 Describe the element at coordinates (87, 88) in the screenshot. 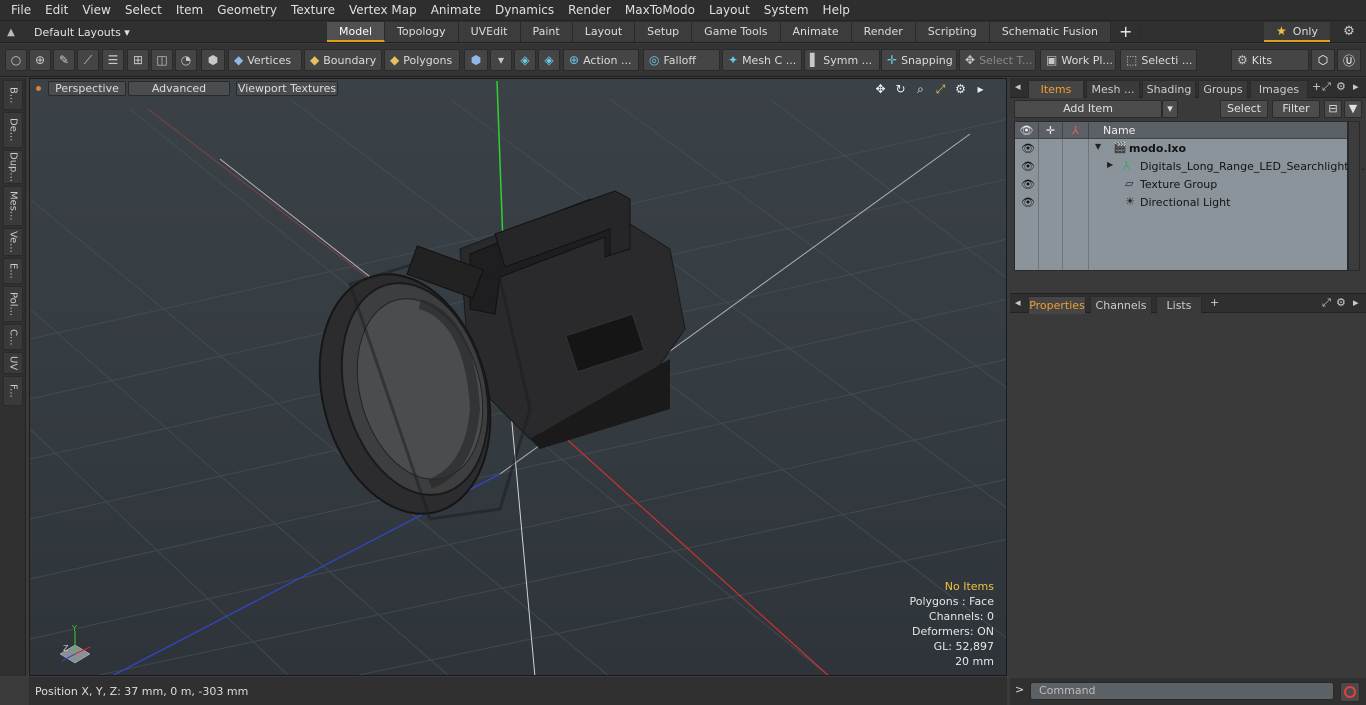

I see `perspective-button: Perspective` at that location.